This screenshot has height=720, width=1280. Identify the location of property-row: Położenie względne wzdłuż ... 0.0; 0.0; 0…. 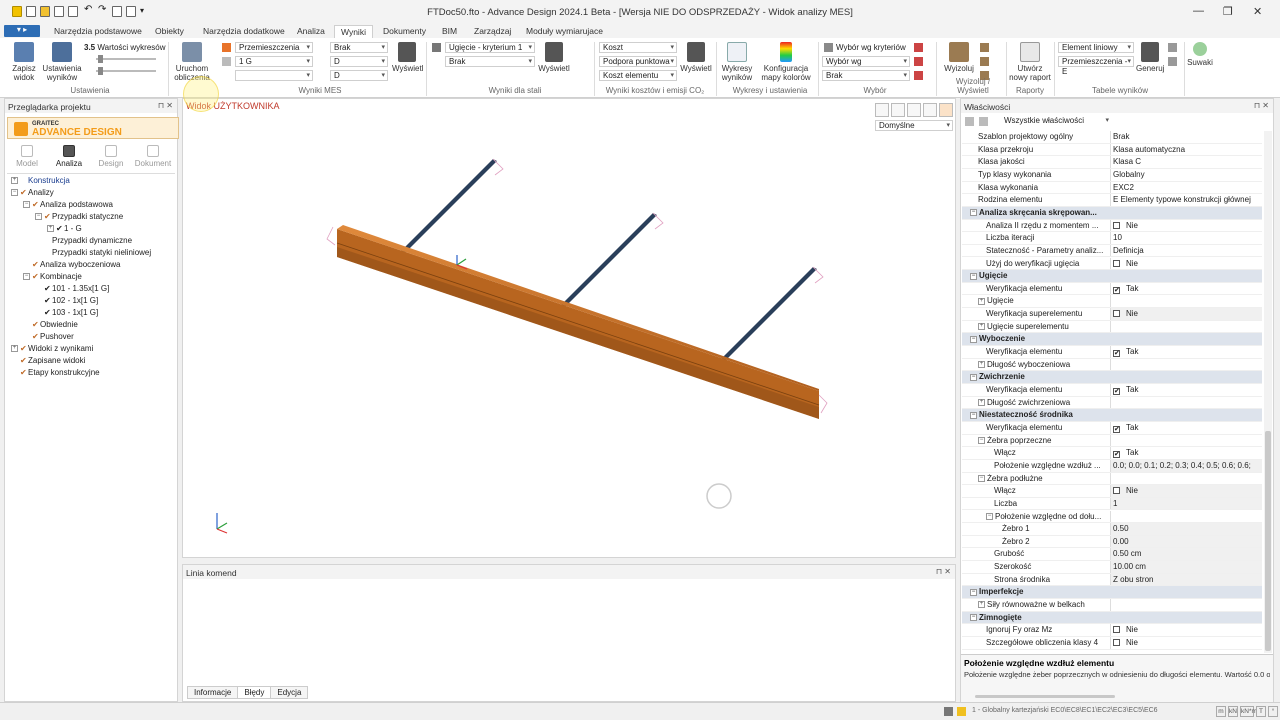
(1112, 466).